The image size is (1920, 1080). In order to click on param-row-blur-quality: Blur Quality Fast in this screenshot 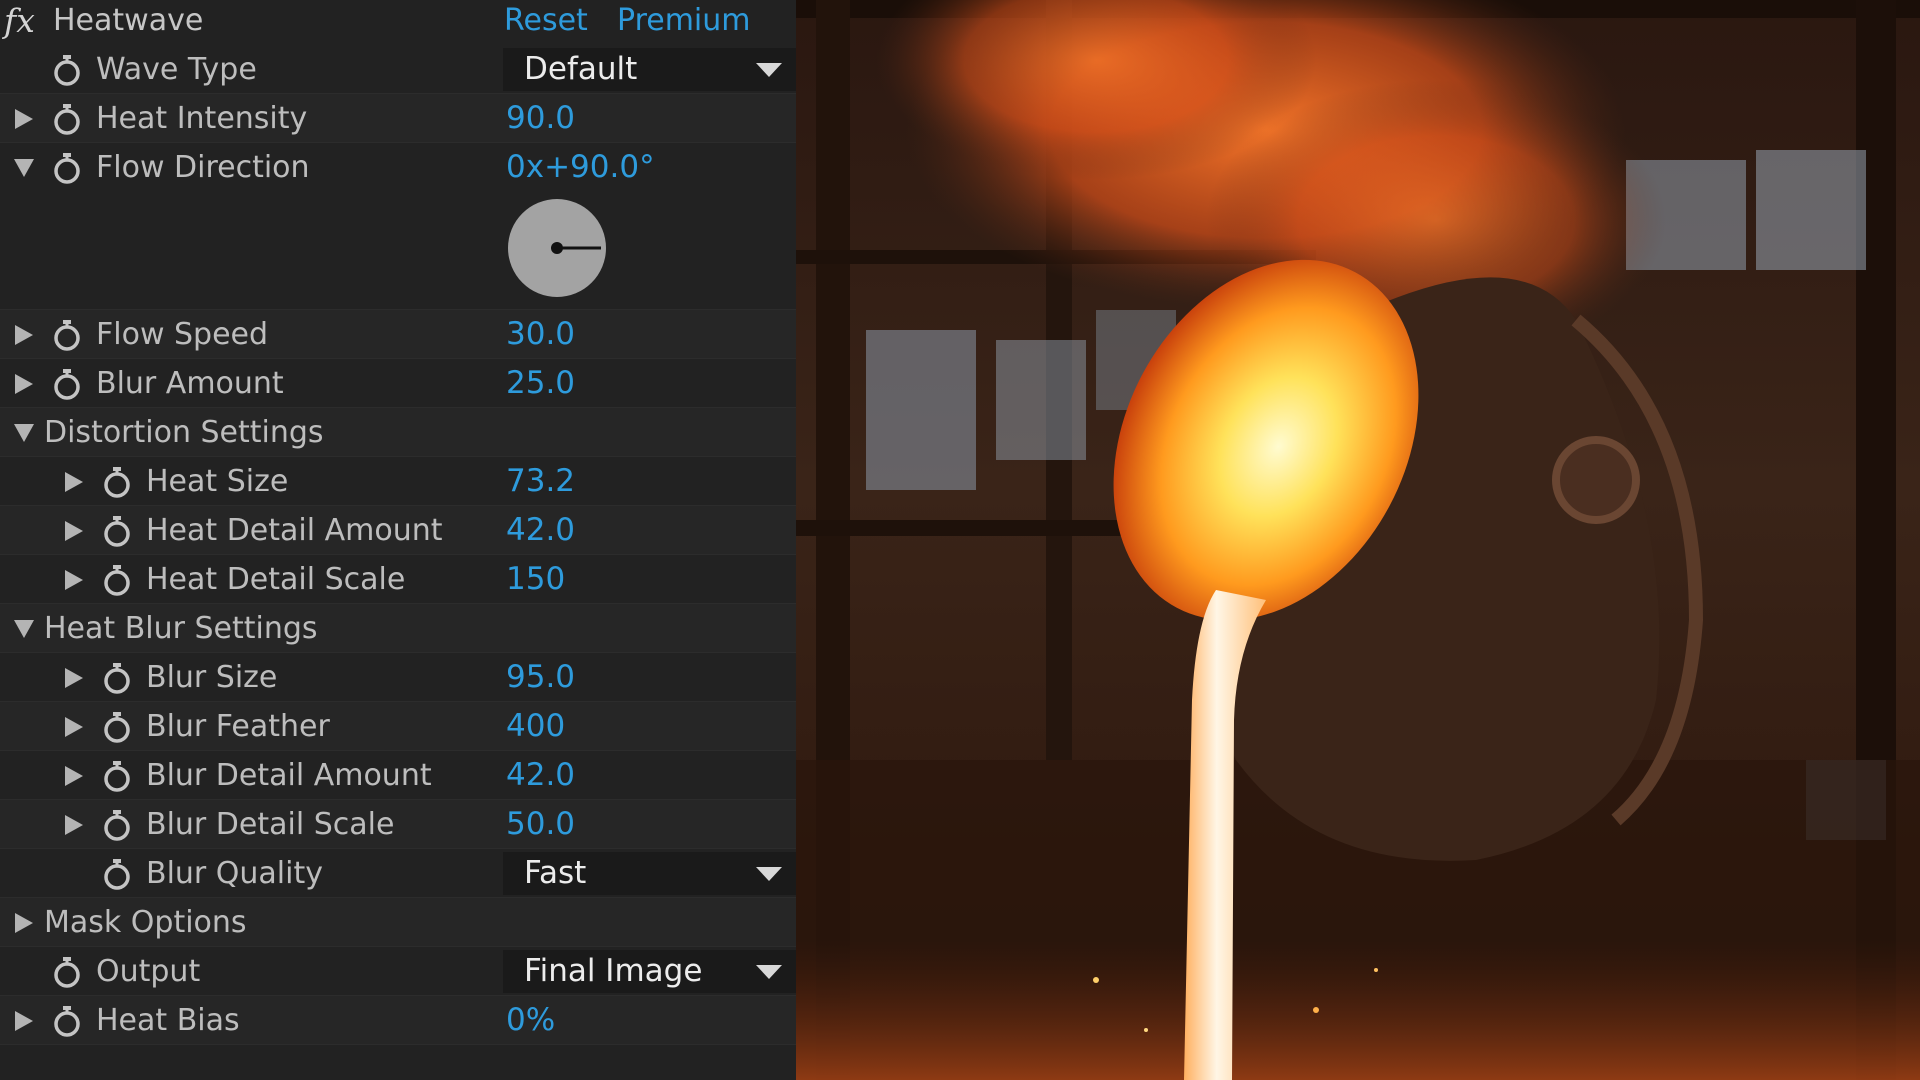, I will do `click(398, 873)`.